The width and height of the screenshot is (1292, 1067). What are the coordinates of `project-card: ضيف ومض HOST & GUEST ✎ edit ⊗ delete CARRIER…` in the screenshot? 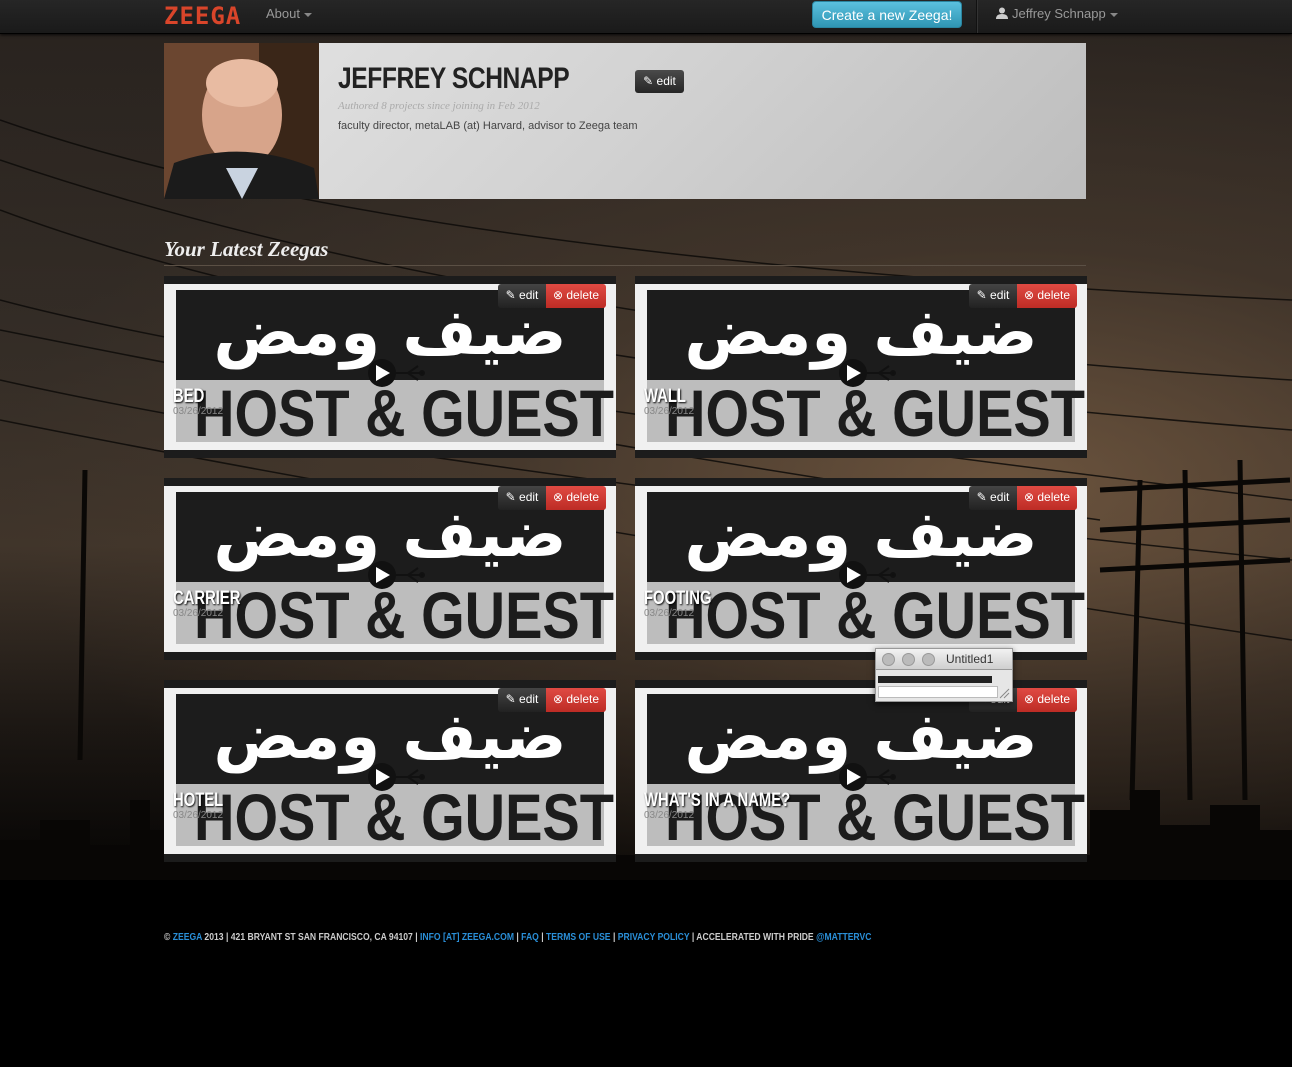 It's located at (390, 569).